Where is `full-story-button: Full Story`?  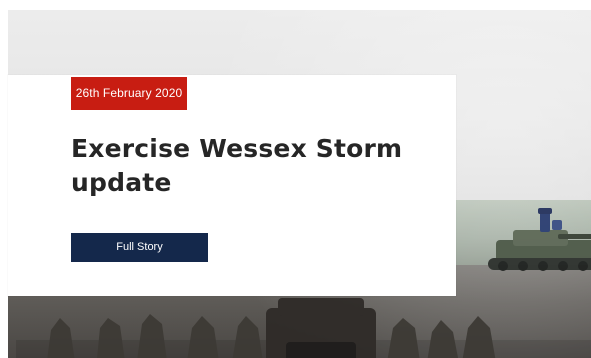 full-story-button: Full Story is located at coordinates (139, 247).